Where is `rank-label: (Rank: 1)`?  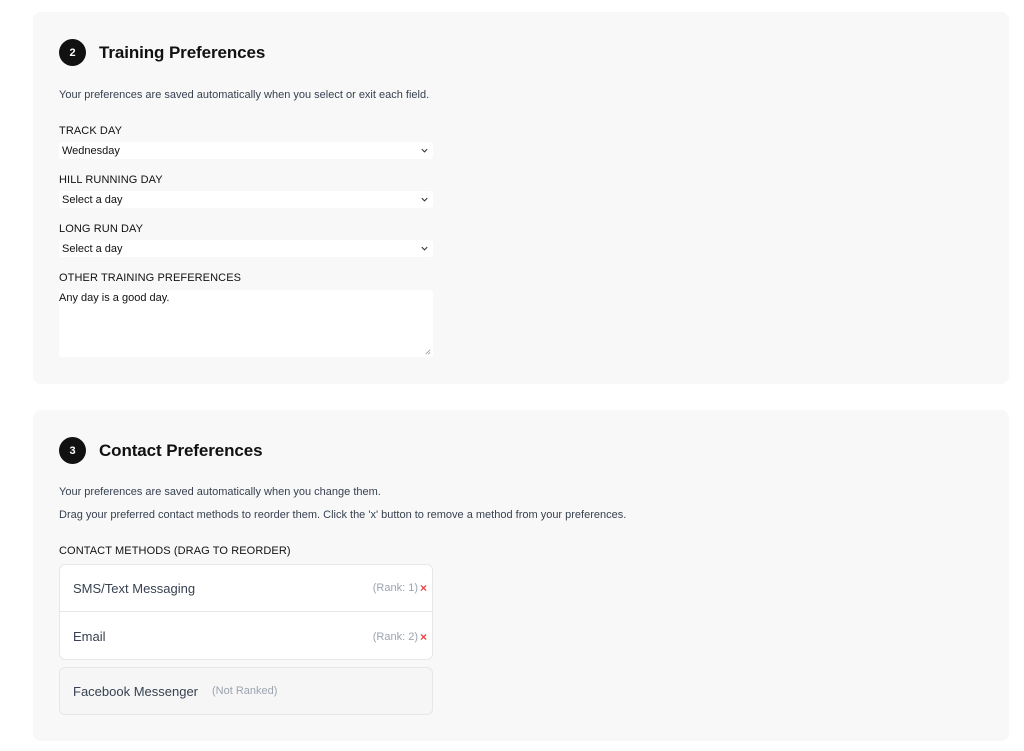 rank-label: (Rank: 1) is located at coordinates (395, 588).